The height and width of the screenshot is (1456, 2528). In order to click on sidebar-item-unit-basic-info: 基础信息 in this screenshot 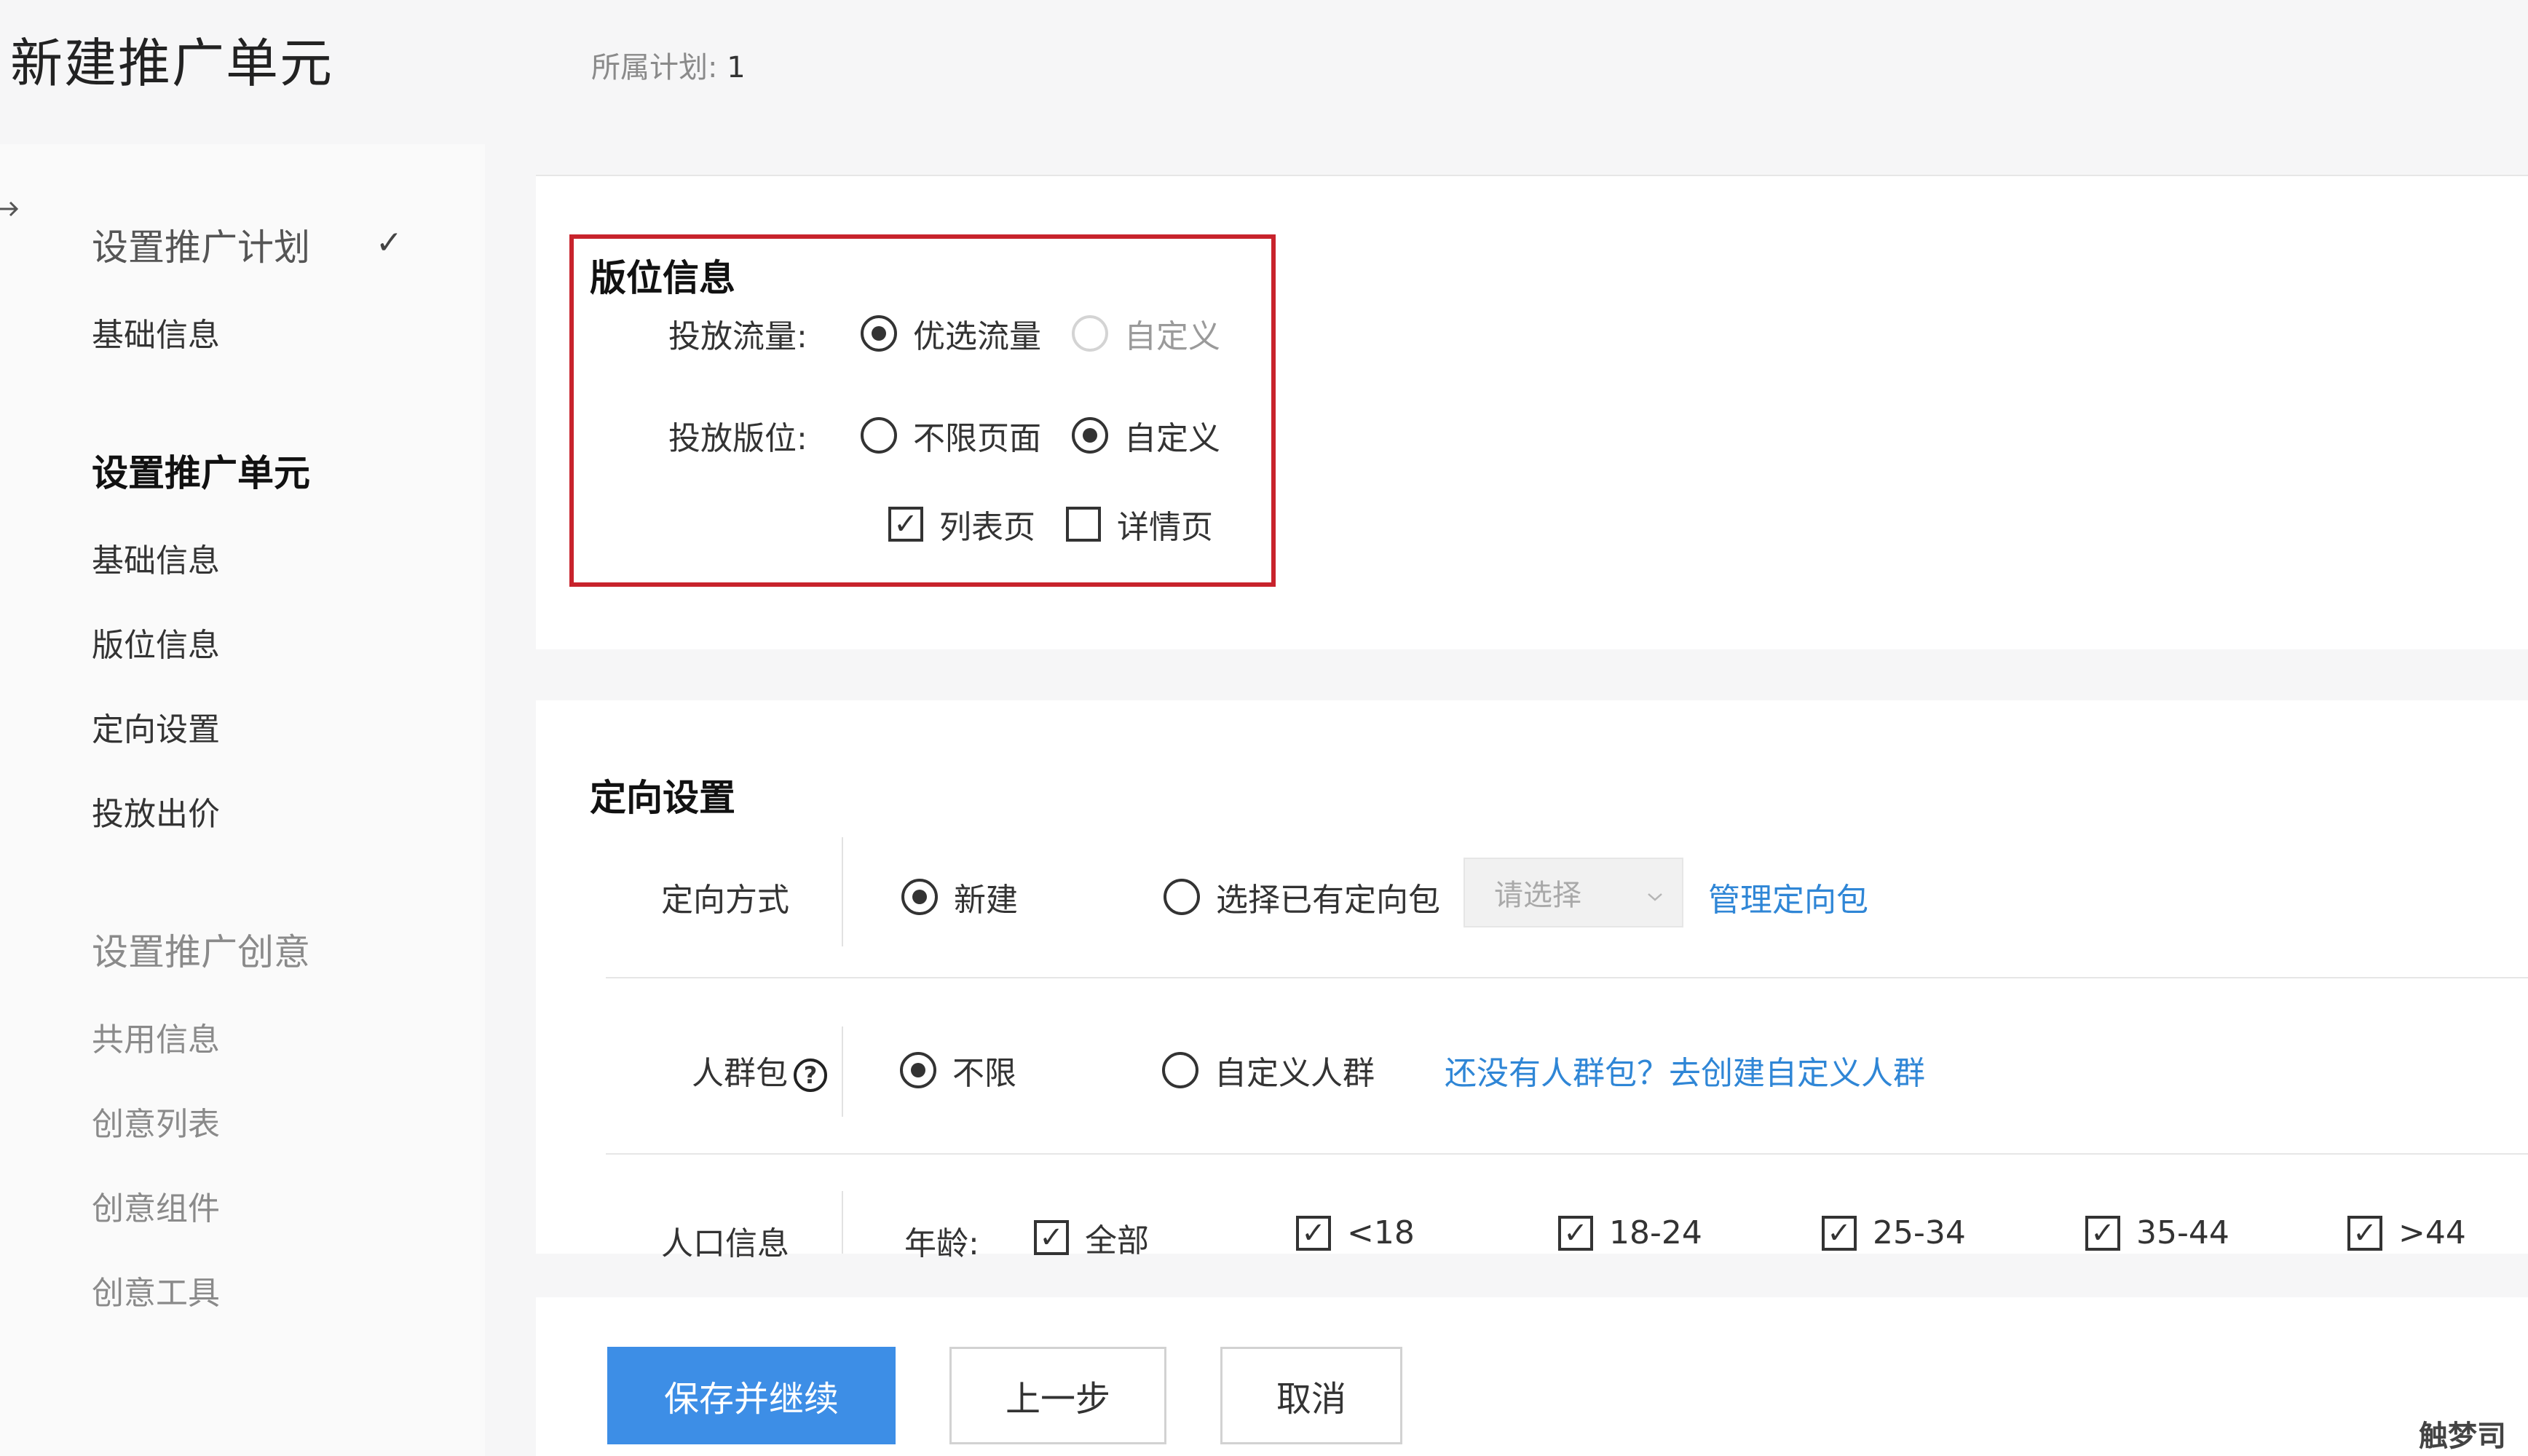, I will do `click(156, 557)`.